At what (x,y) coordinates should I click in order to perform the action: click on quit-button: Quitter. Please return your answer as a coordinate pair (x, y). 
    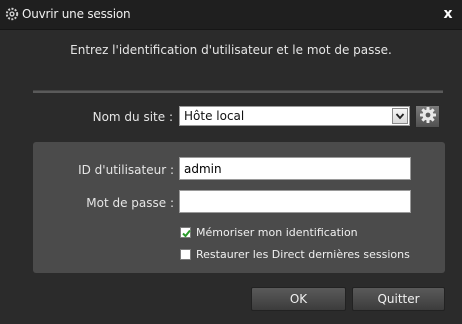
    Looking at the image, I should click on (398, 299).